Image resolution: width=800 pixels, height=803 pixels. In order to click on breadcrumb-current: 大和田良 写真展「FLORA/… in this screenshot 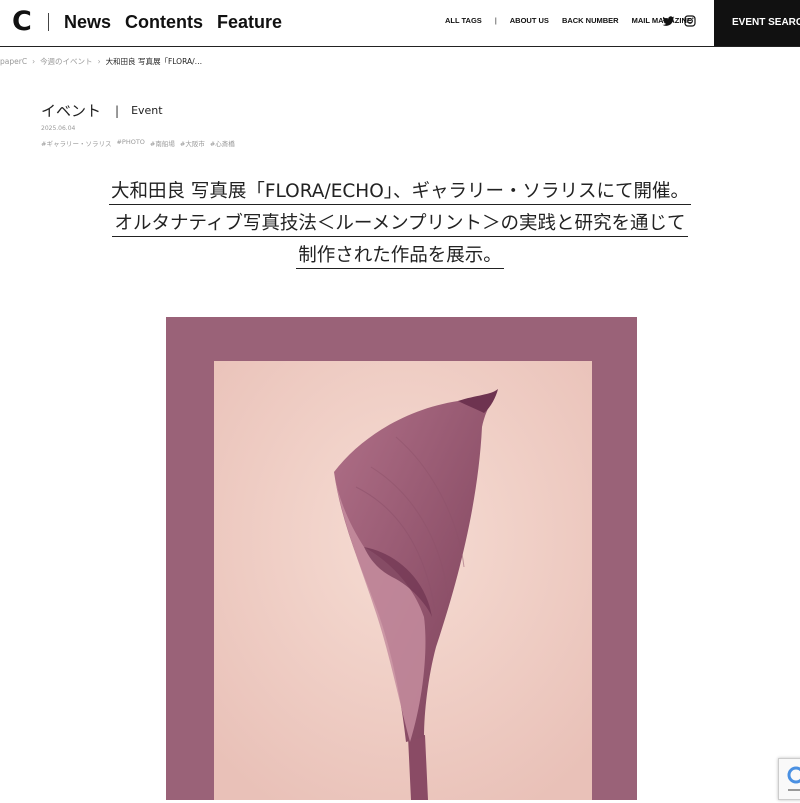, I will do `click(154, 61)`.